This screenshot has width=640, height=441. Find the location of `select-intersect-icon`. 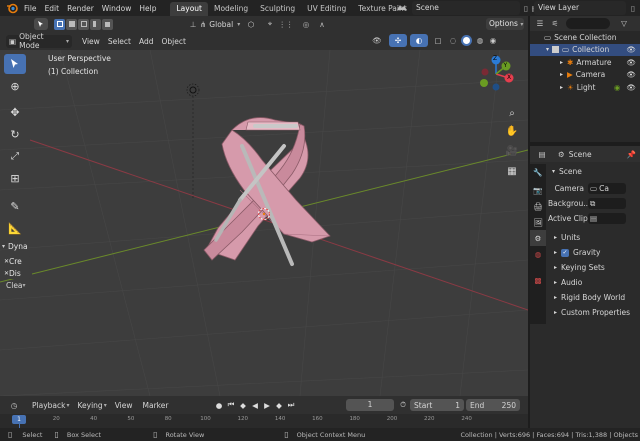

select-intersect-icon is located at coordinates (107, 24).